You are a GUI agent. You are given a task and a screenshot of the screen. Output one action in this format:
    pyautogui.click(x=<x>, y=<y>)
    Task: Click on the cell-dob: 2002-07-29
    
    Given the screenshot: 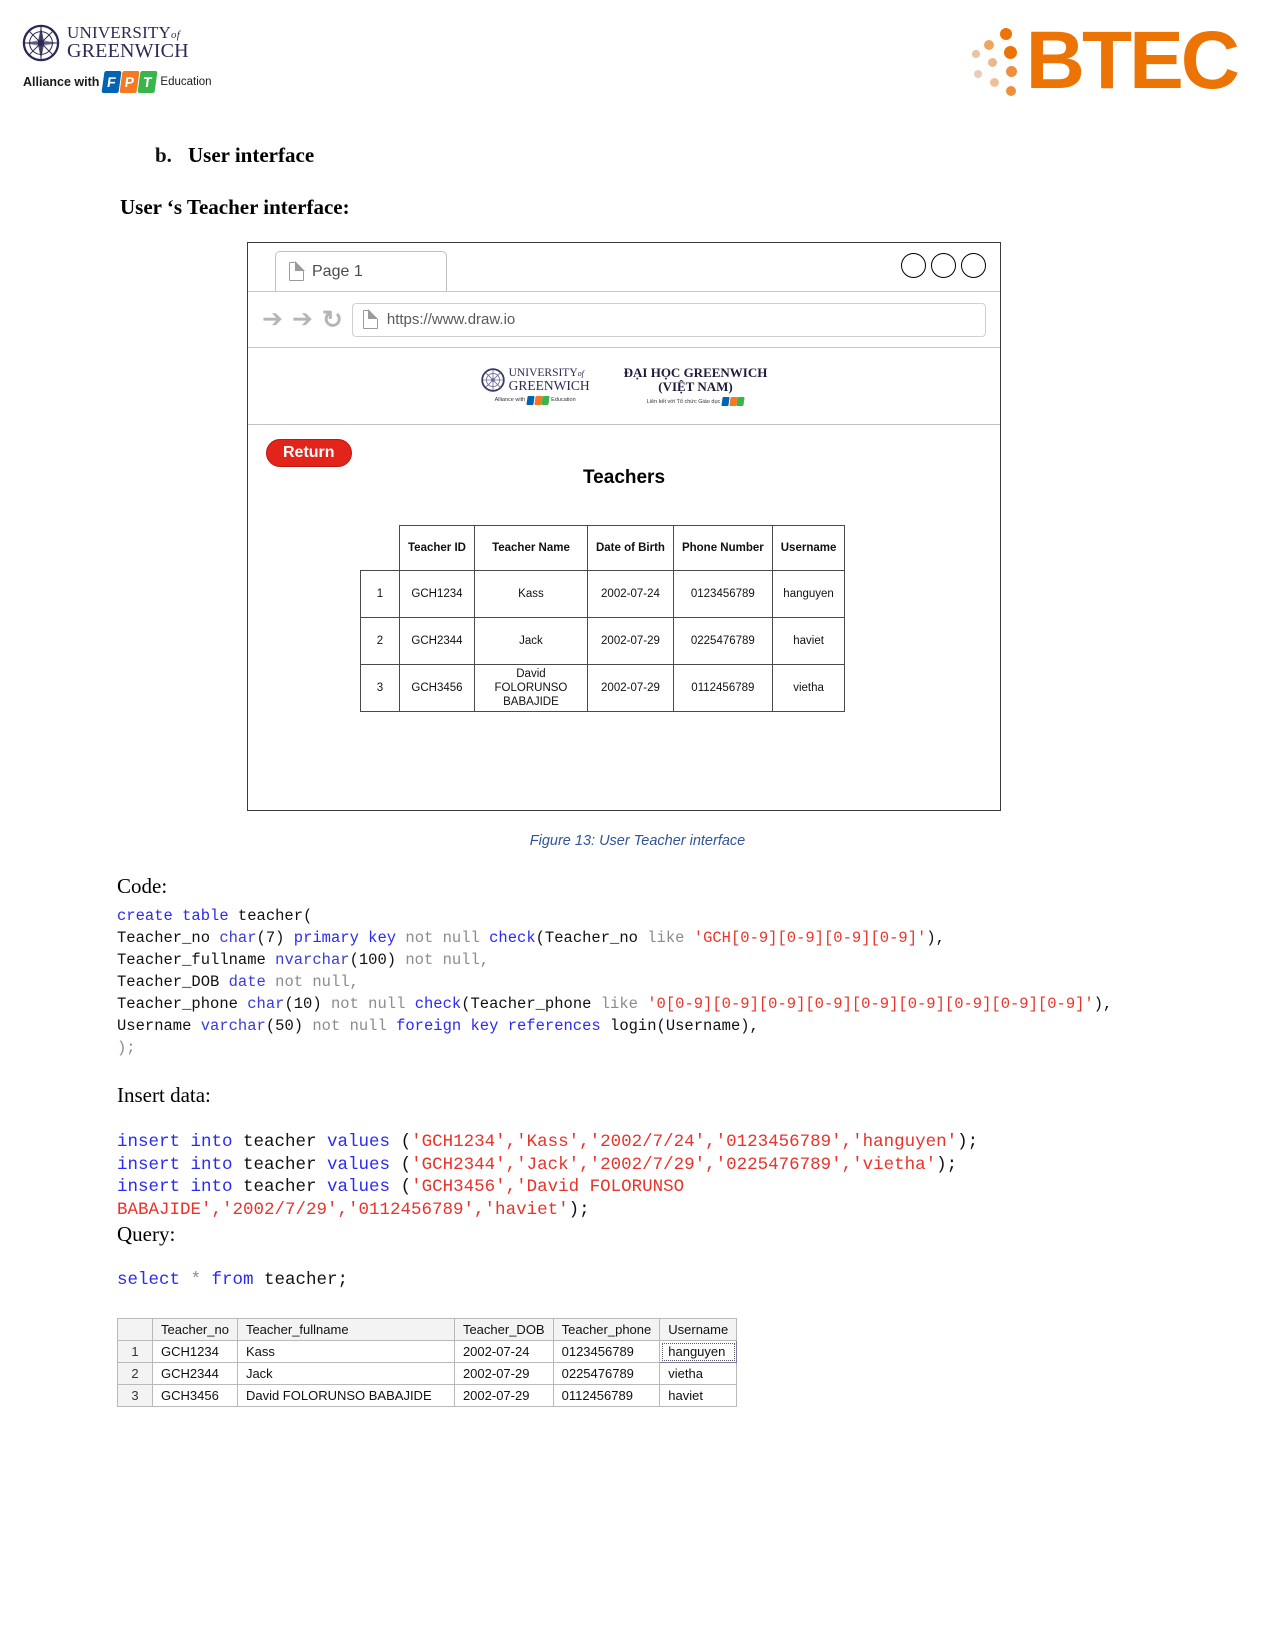 What is the action you would take?
    pyautogui.click(x=630, y=688)
    